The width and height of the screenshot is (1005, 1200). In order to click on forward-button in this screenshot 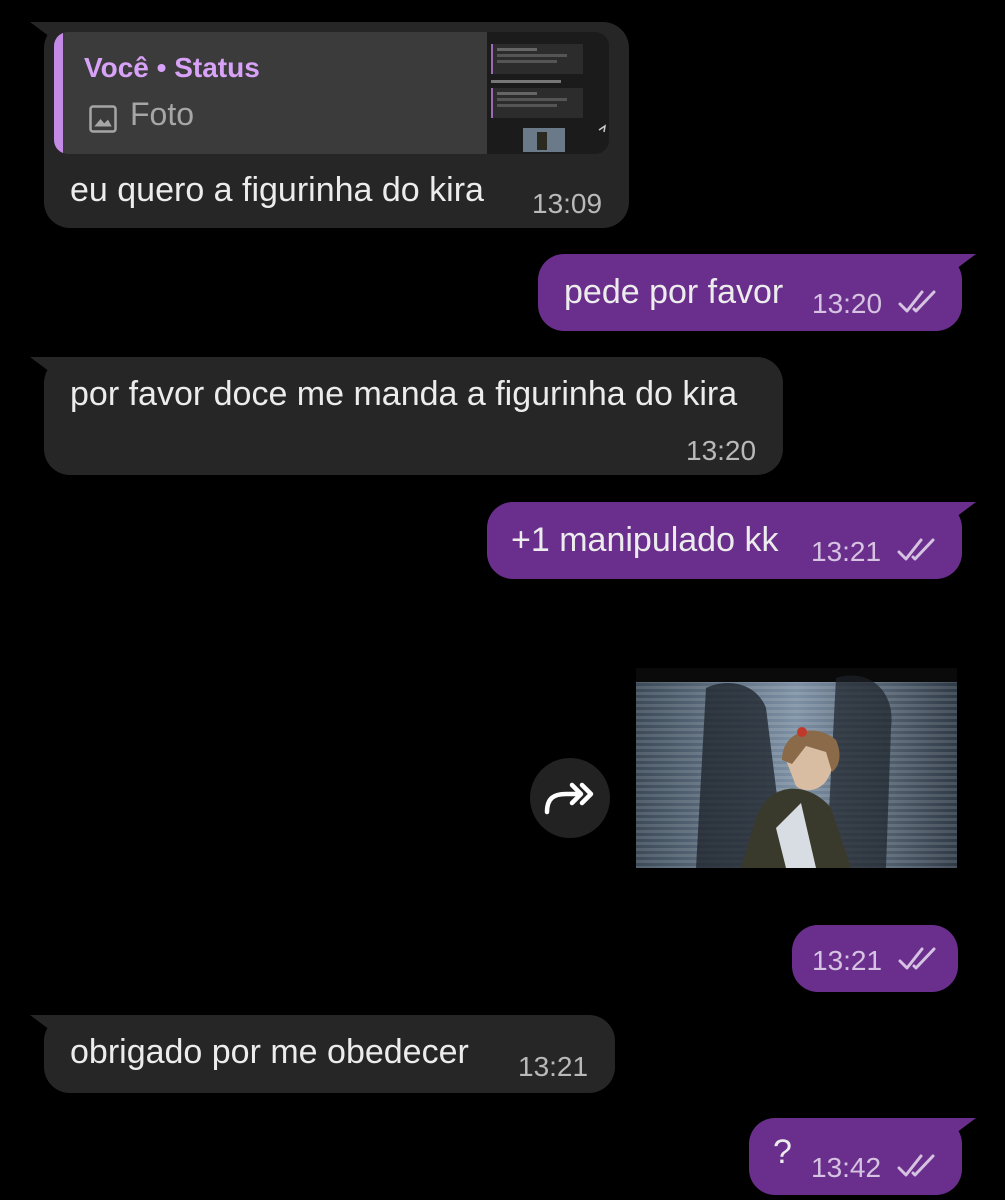, I will do `click(570, 798)`.